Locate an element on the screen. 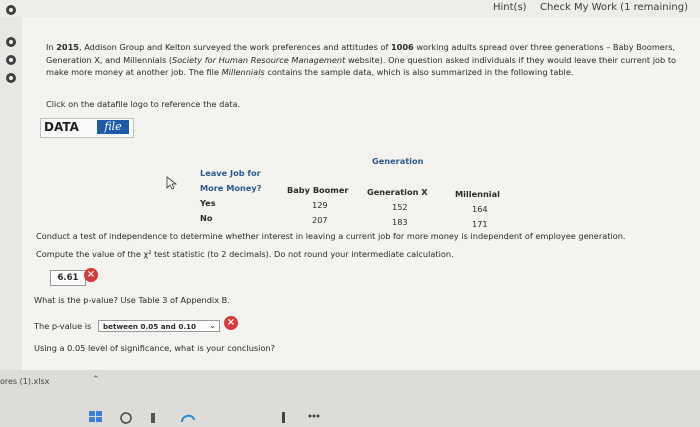  table-cell: 171 is located at coordinates (480, 224).